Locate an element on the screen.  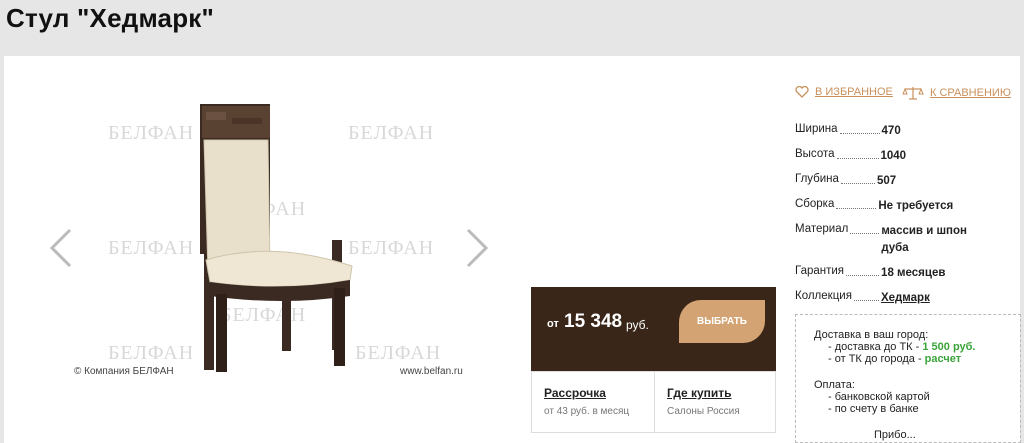
spec-row-collection: Коллекция Хедмарк is located at coordinates (895, 298).